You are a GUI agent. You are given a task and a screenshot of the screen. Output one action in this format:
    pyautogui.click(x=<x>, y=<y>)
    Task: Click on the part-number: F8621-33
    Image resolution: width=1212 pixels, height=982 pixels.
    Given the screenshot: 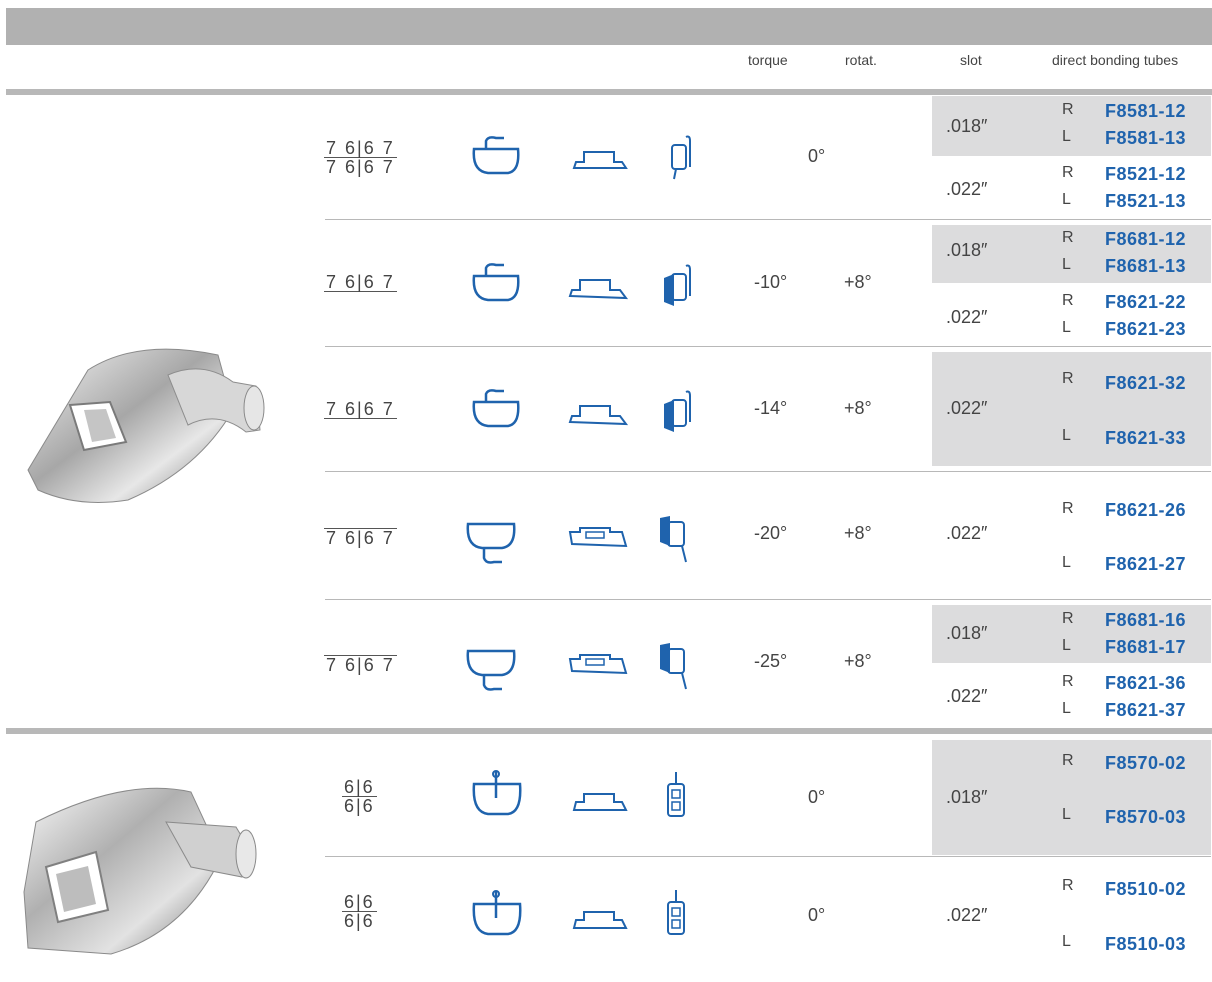 What is the action you would take?
    pyautogui.click(x=1146, y=438)
    